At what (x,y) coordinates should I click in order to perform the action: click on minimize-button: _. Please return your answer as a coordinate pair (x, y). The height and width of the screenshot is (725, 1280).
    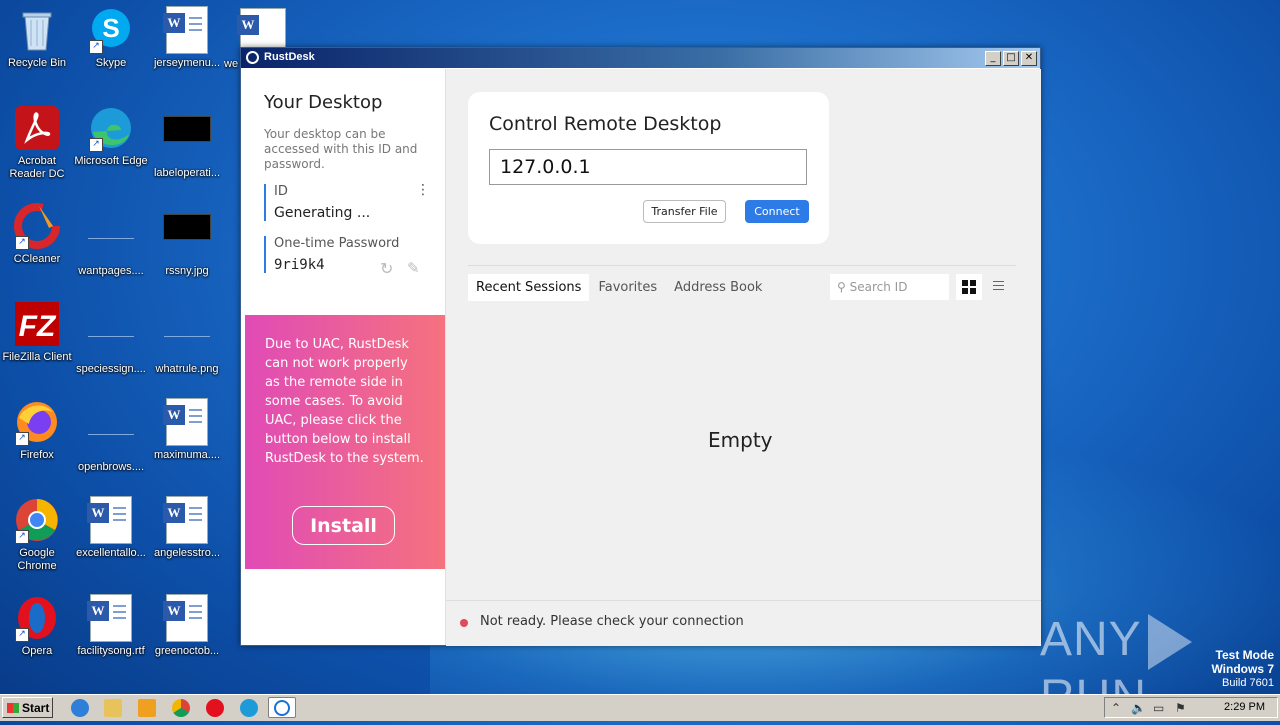
    Looking at the image, I should click on (993, 58).